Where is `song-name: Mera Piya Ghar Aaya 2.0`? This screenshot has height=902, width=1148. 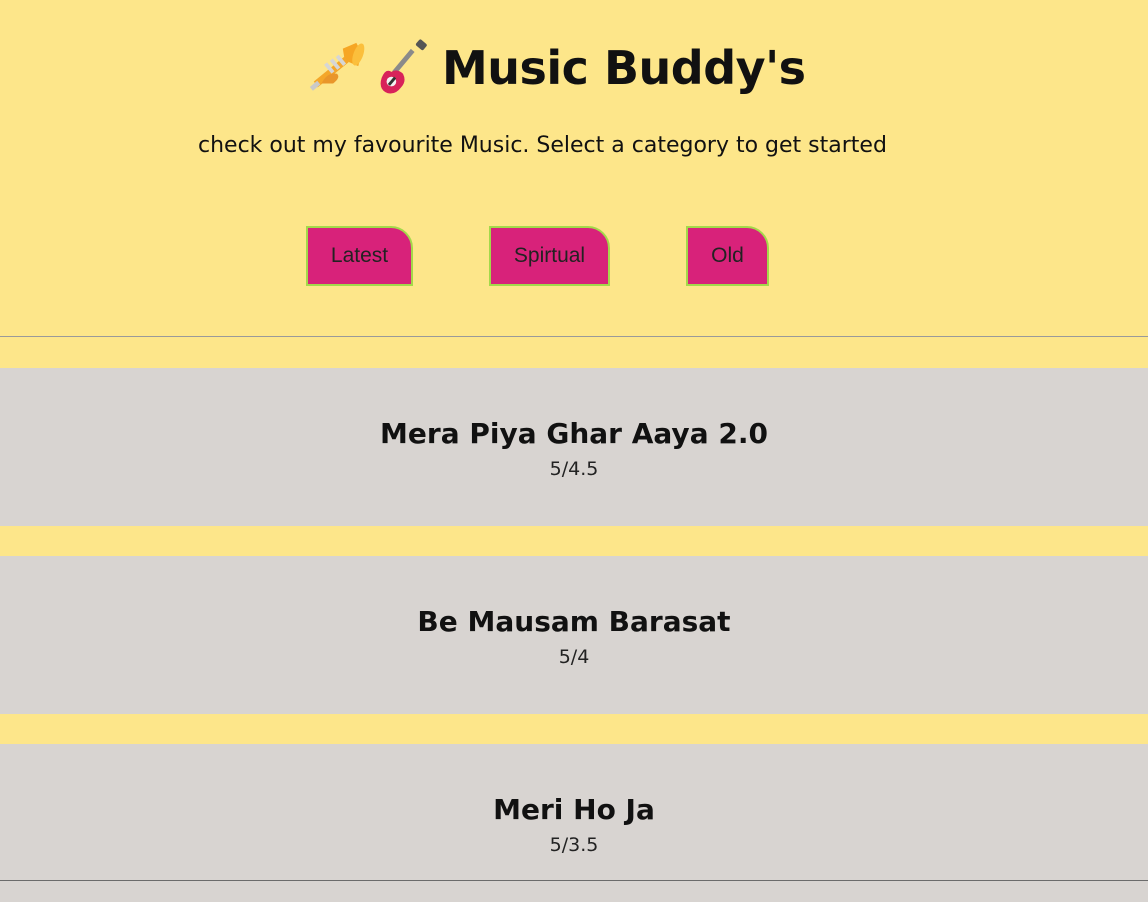
song-name: Mera Piya Ghar Aaya 2.0 is located at coordinates (574, 433).